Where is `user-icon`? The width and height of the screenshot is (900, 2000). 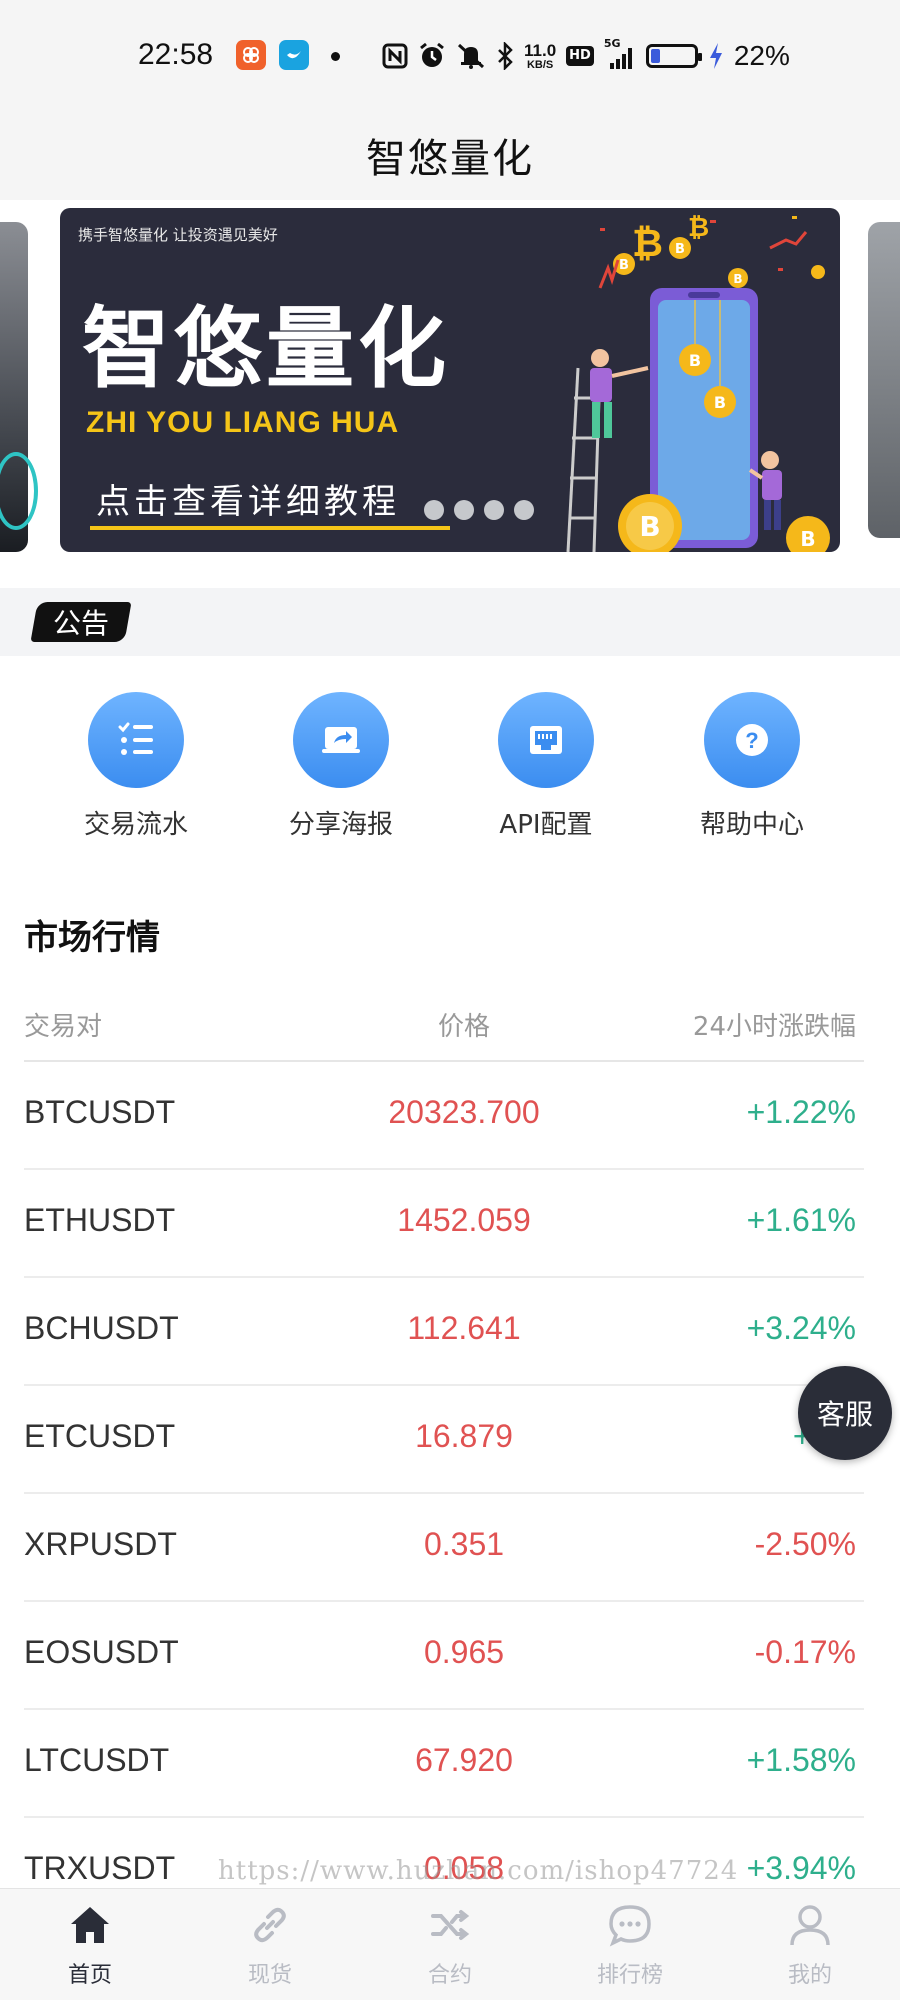 user-icon is located at coordinates (810, 1925).